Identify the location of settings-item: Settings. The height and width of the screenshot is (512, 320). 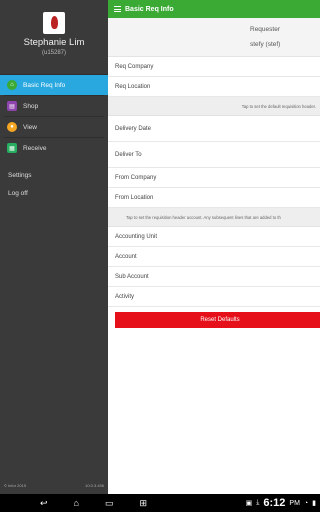
(54, 175).